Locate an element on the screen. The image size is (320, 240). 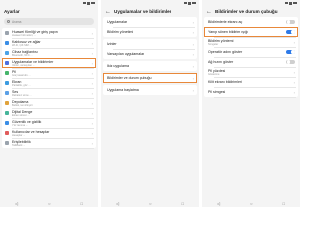
settings-item: İkiz uygulama › is located at coordinates (150, 66).